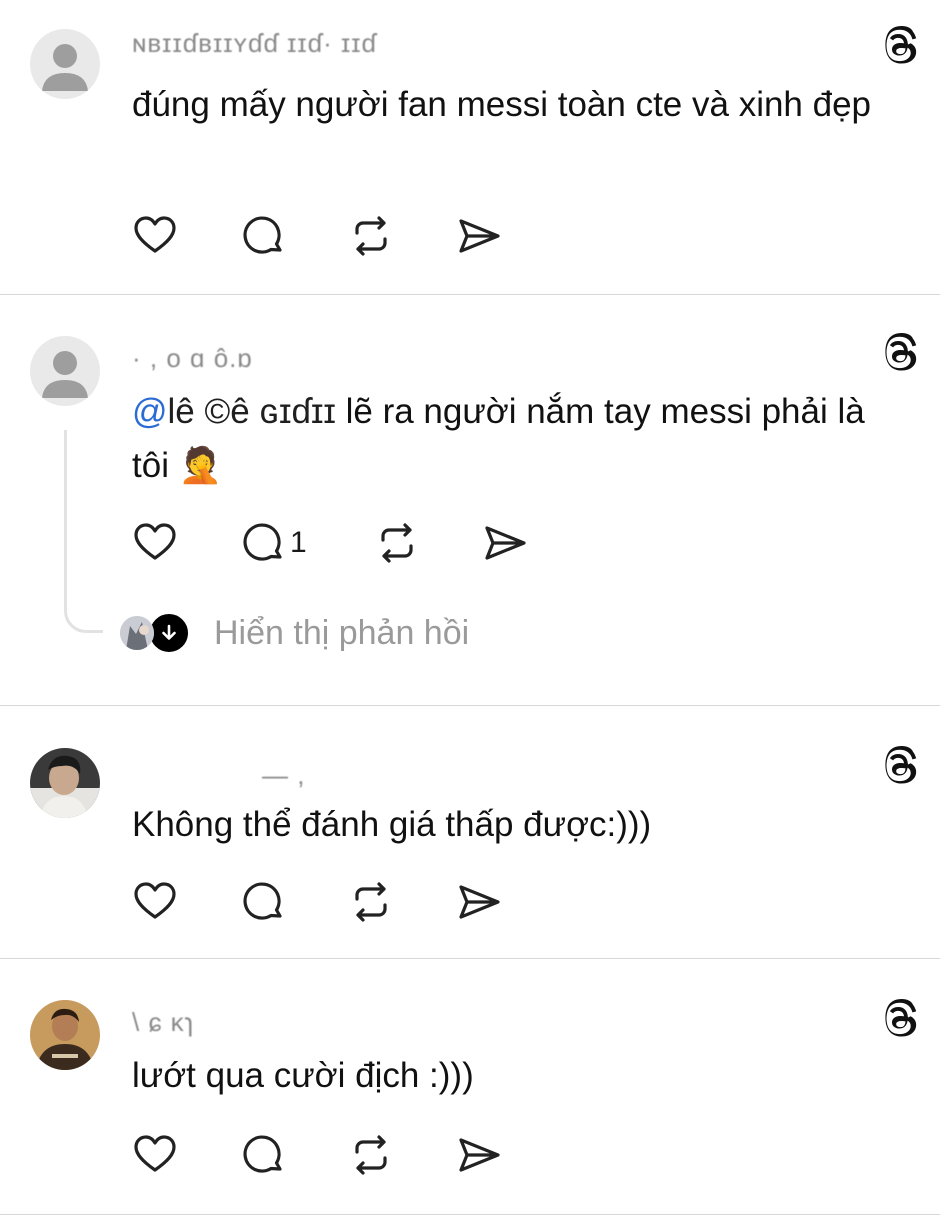 The height and width of the screenshot is (1222, 940). I want to click on username: — ,, so click(283, 775).